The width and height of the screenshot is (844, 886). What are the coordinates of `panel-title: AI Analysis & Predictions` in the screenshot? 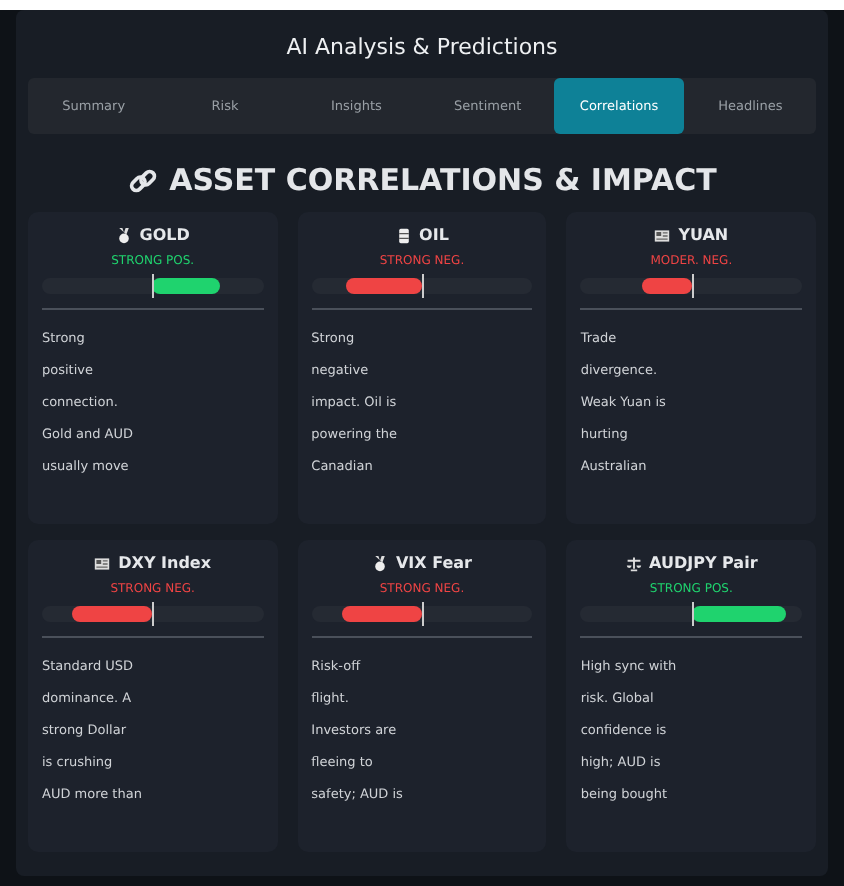 It's located at (422, 47).